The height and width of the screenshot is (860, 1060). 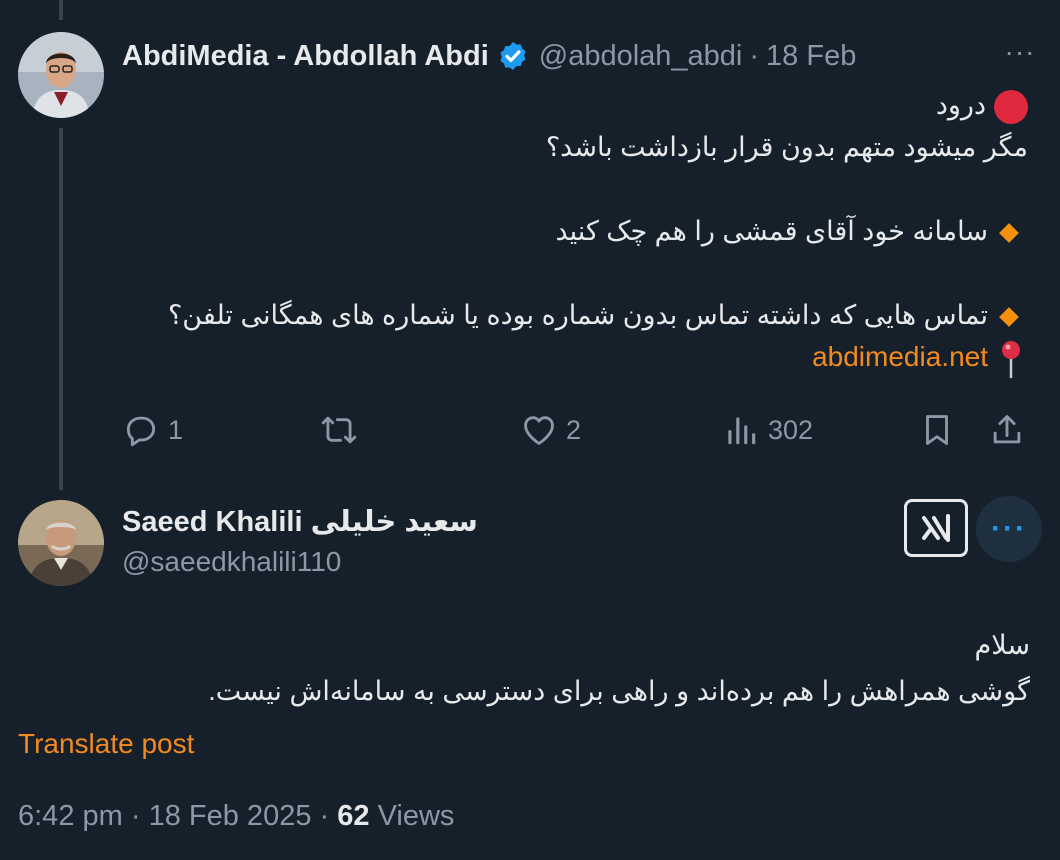 What do you see at coordinates (575, 358) in the screenshot?
I see `tweet-line: abdimedia.net` at bounding box center [575, 358].